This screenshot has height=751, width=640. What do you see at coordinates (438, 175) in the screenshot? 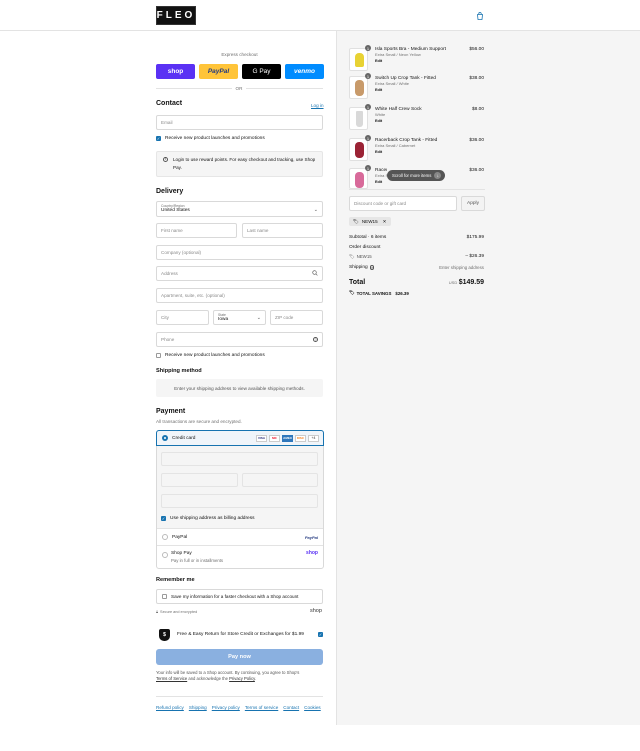
I see `arrow-down-icon: ↓` at bounding box center [438, 175].